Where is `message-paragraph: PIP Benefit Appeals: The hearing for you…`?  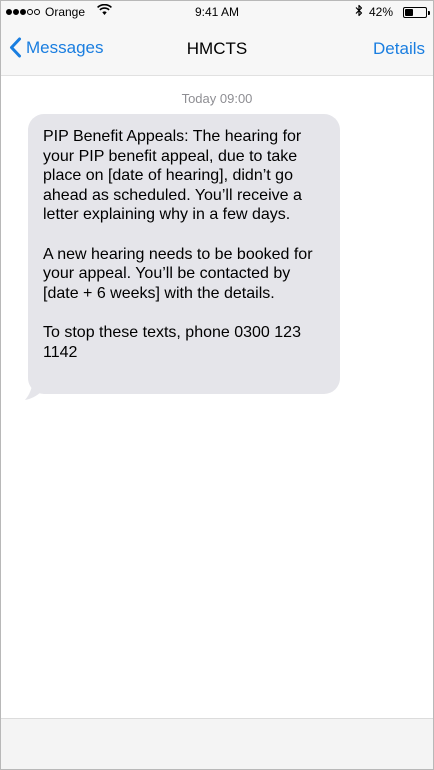 message-paragraph: PIP Benefit Appeals: The hearing for you… is located at coordinates (172, 176).